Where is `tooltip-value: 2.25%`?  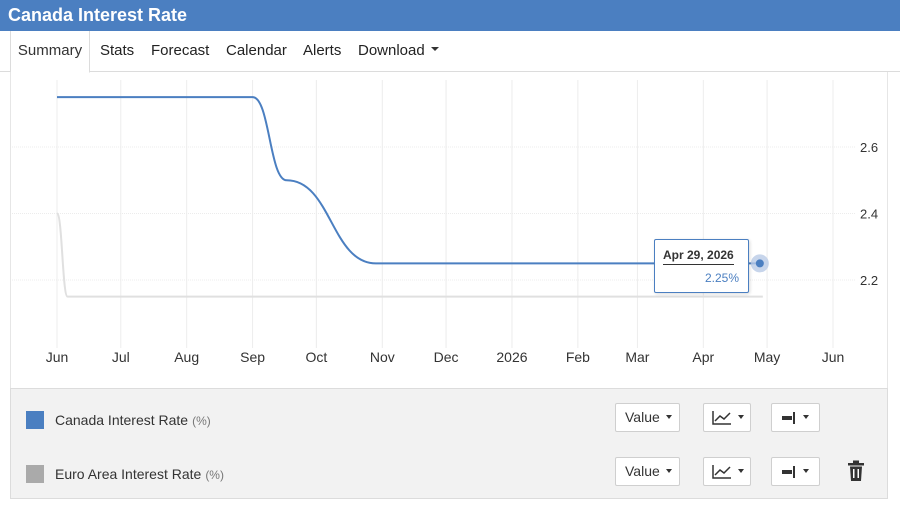
tooltip-value: 2.25% is located at coordinates (721, 278).